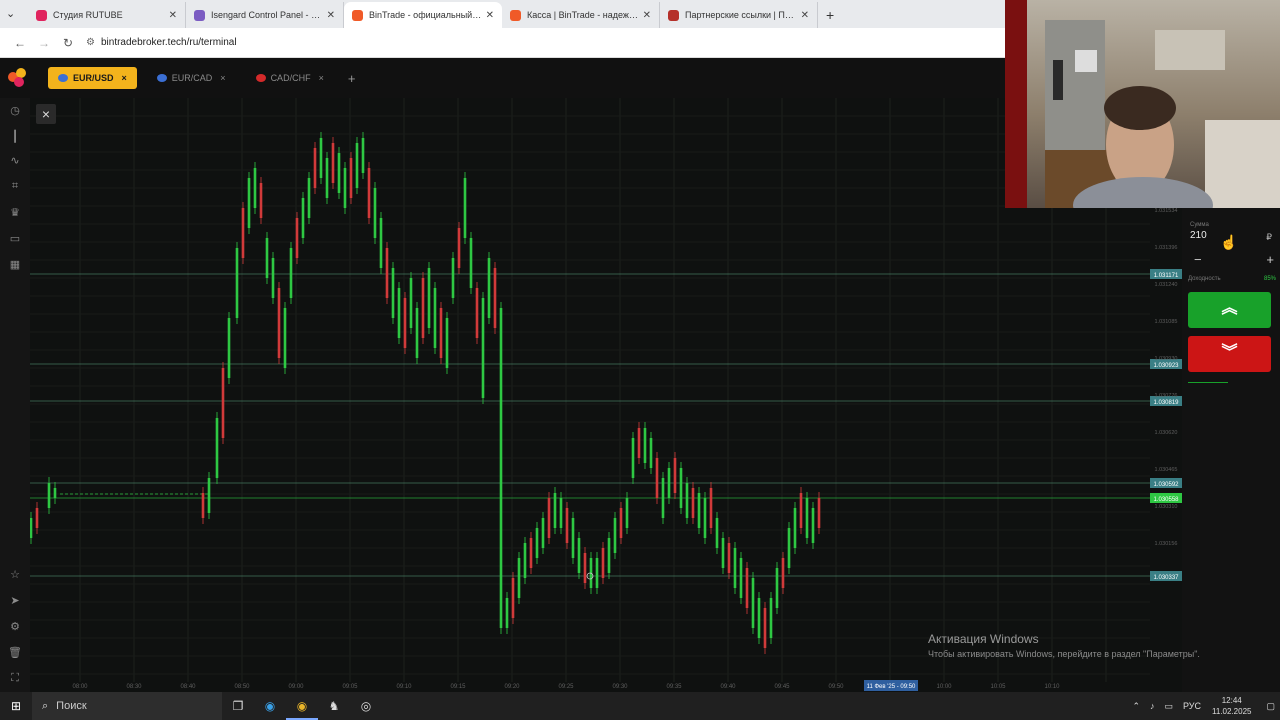  I want to click on tab-title: Касса | BinTrade - надежная тр, so click(583, 15).